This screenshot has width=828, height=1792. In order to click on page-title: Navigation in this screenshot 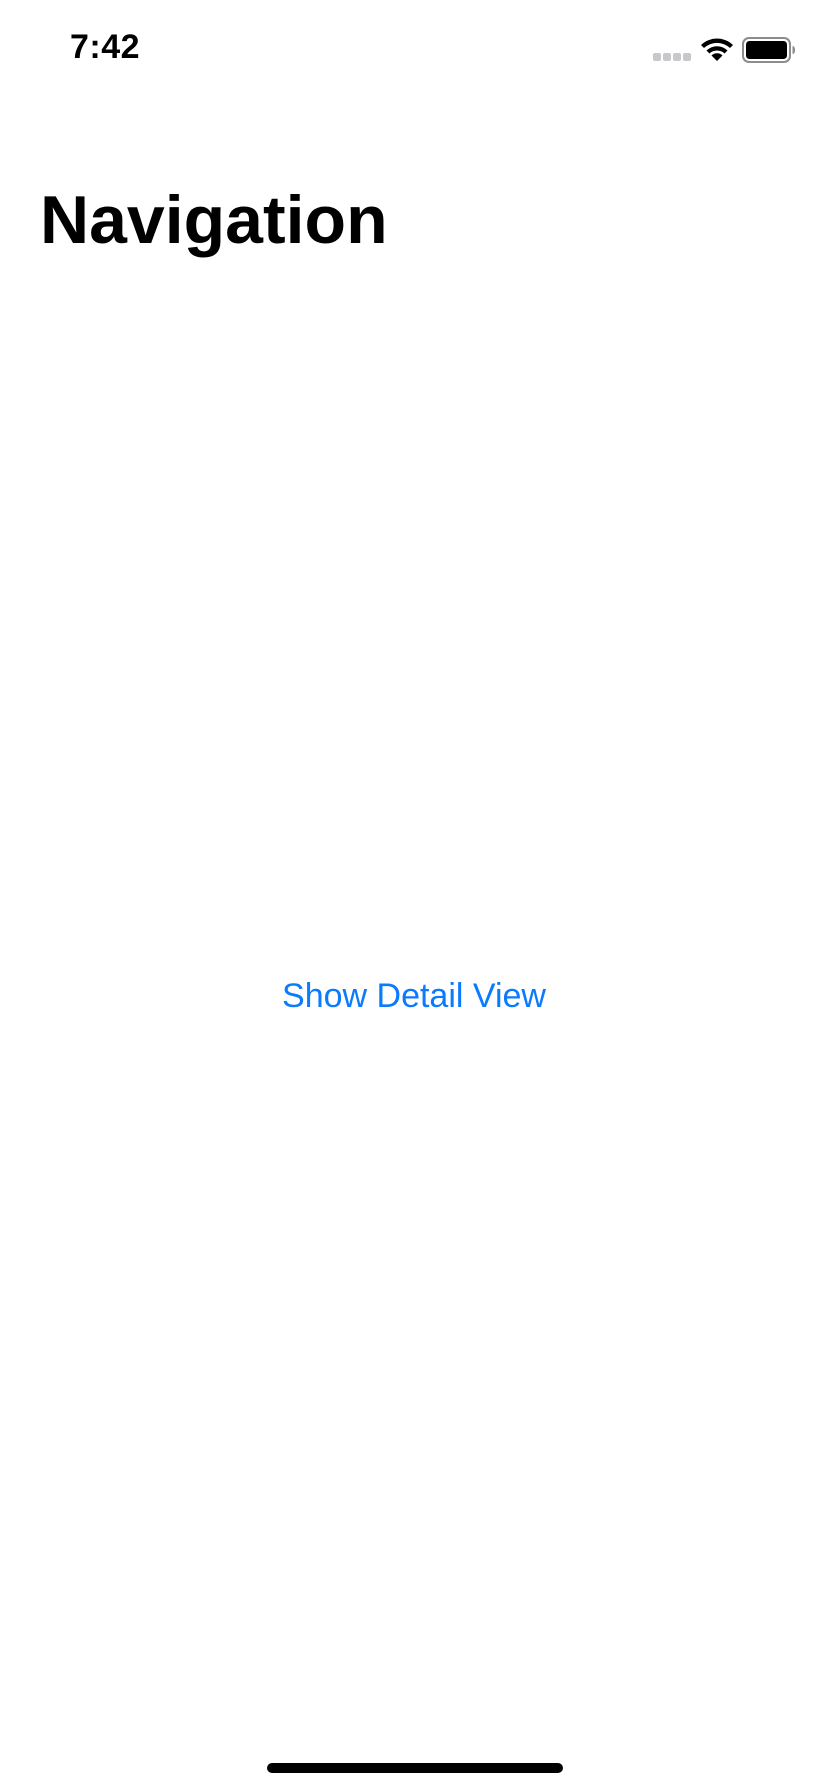, I will do `click(214, 220)`.